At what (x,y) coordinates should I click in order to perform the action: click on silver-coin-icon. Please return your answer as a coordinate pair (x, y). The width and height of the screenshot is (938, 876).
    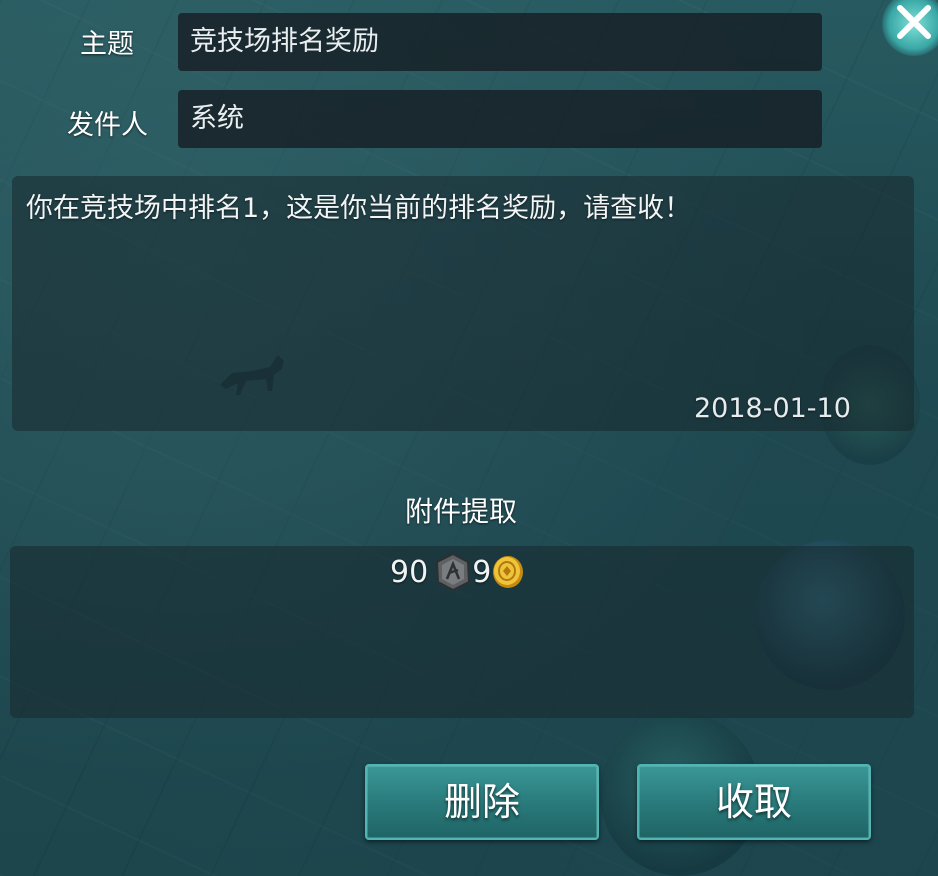
    Looking at the image, I should click on (453, 572).